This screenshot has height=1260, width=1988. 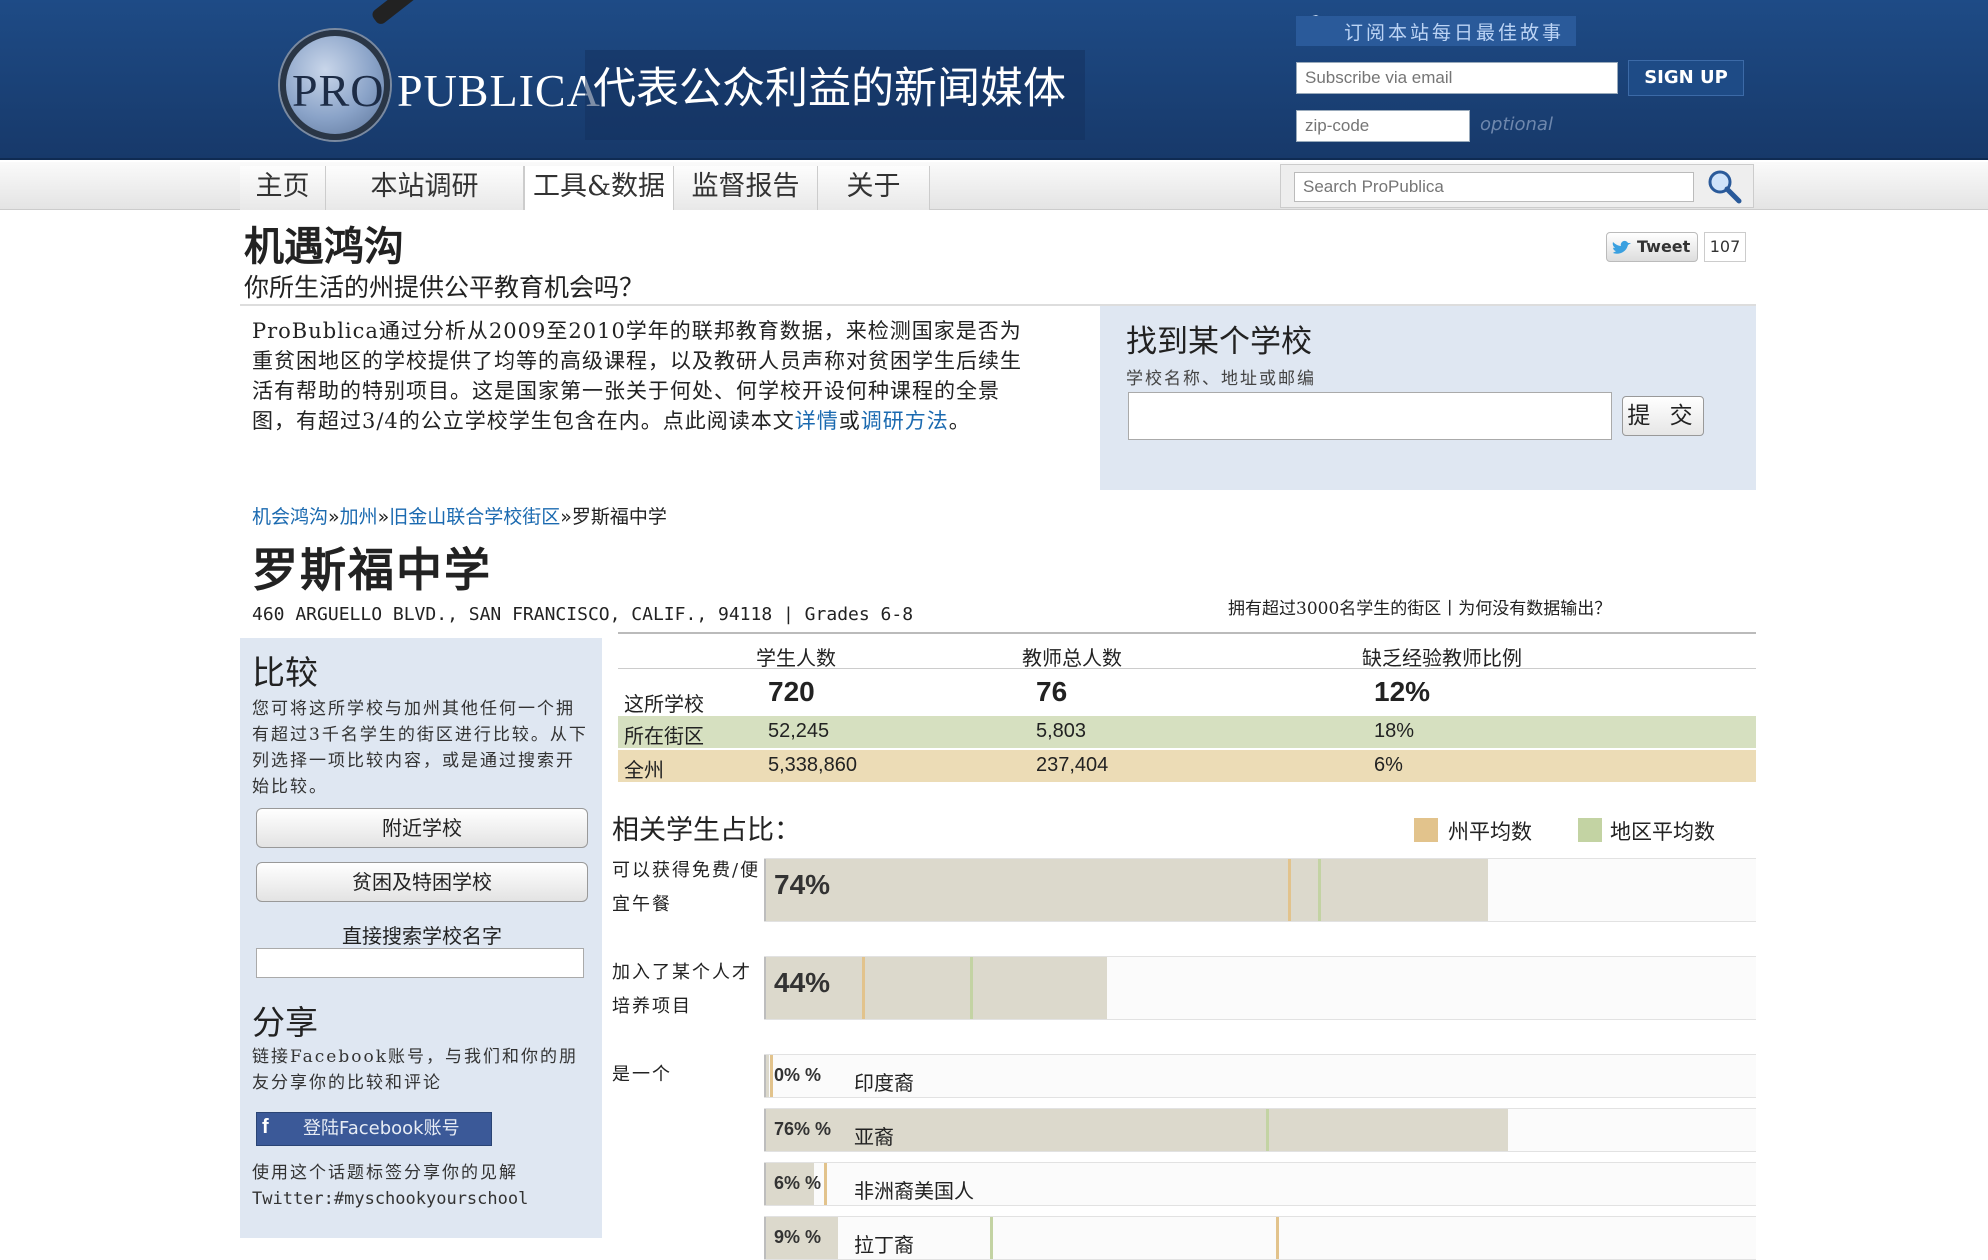 I want to click on logo-wordmark: PRO PUBLICA, so click(x=446, y=90).